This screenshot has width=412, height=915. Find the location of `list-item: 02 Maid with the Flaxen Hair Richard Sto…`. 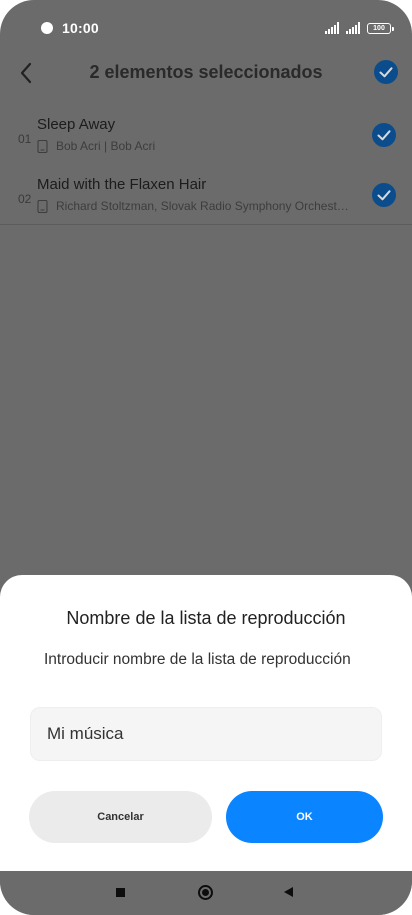

list-item: 02 Maid with the Flaxen Hair Richard Sto… is located at coordinates (206, 198).